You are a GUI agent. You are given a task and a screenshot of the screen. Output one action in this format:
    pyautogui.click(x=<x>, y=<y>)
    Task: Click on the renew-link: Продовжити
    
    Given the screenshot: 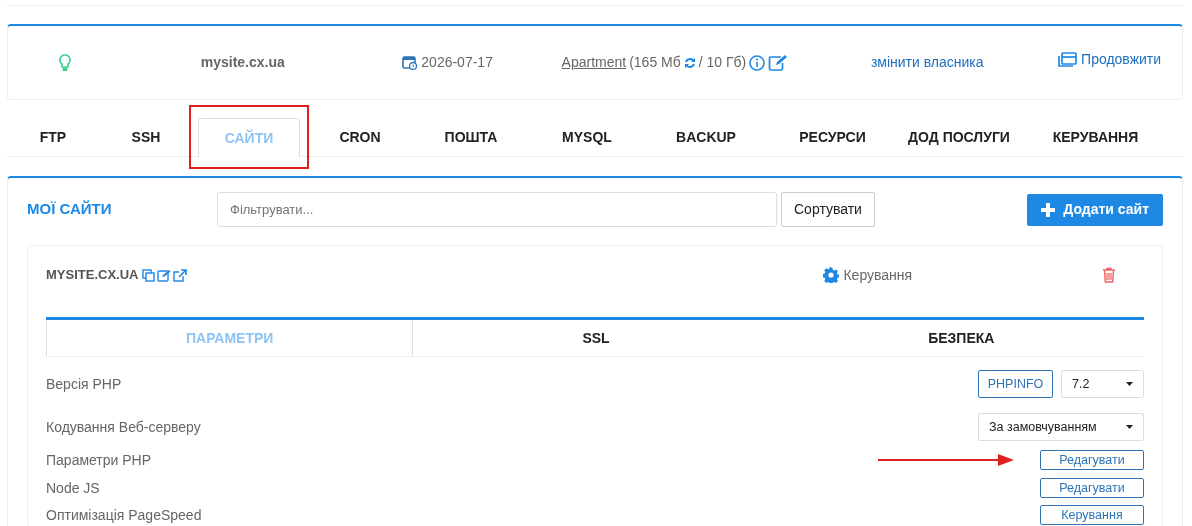 What is the action you would take?
    pyautogui.click(x=1110, y=59)
    